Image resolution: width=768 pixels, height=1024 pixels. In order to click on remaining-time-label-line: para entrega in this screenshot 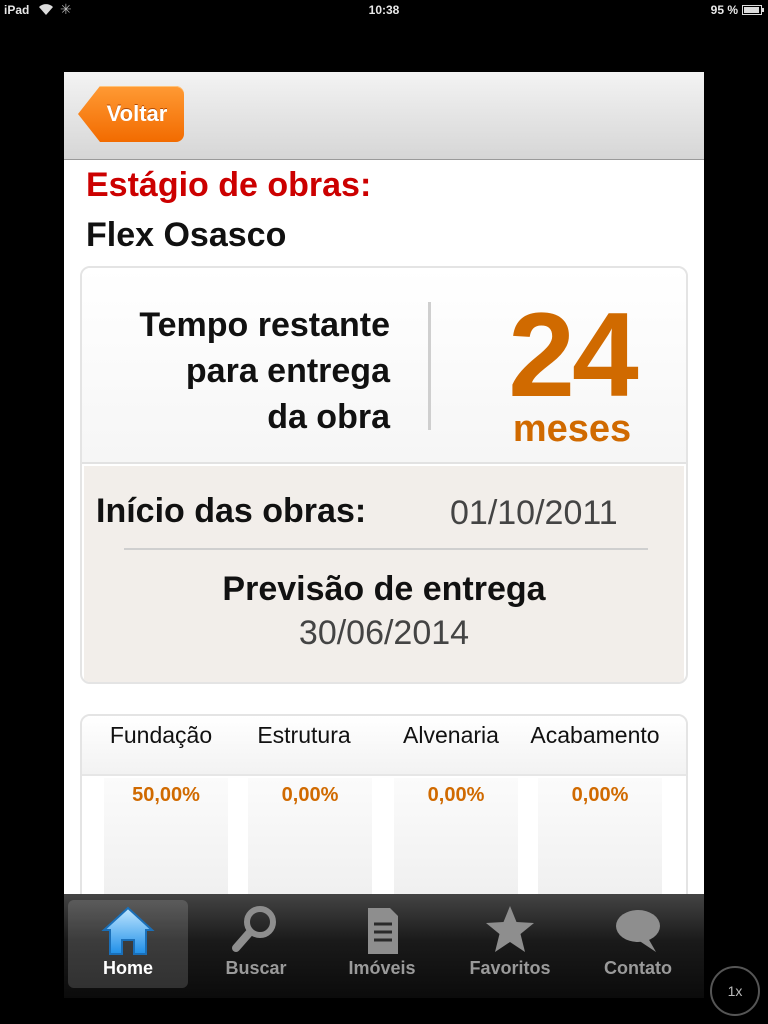, I will do `click(287, 371)`.